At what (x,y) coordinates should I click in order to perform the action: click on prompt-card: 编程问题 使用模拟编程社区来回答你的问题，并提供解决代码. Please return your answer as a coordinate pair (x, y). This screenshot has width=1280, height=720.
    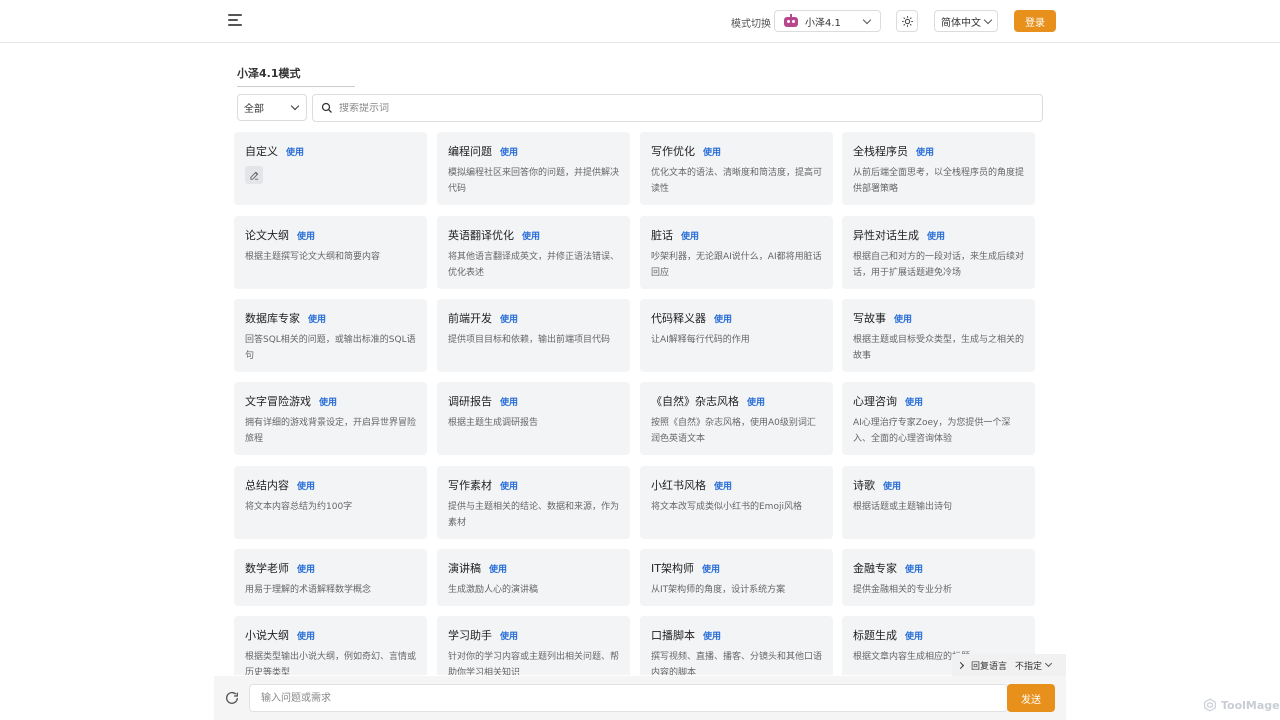
    Looking at the image, I should click on (533, 168).